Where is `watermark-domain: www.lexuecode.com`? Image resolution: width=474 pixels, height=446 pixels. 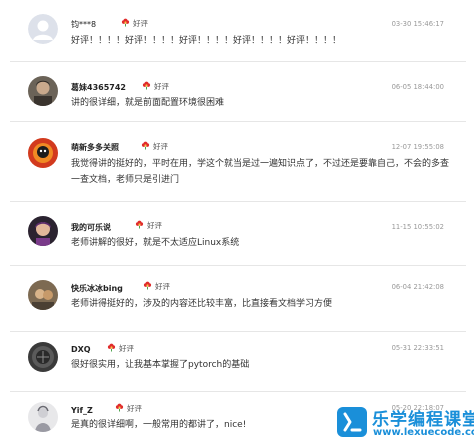 watermark-domain: www.lexuecode.com is located at coordinates (423, 432).